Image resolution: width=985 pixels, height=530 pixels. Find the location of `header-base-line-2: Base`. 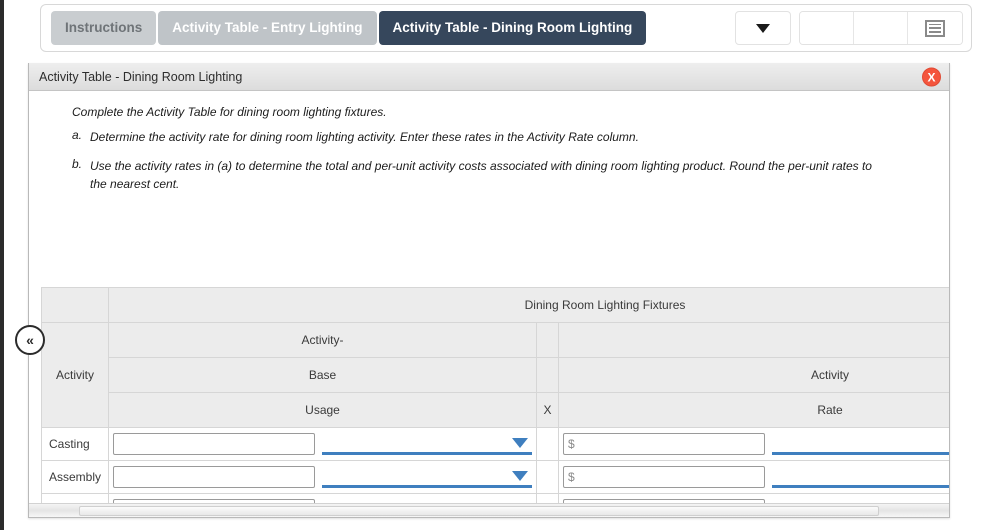

header-base-line-2: Base is located at coordinates (322, 375).